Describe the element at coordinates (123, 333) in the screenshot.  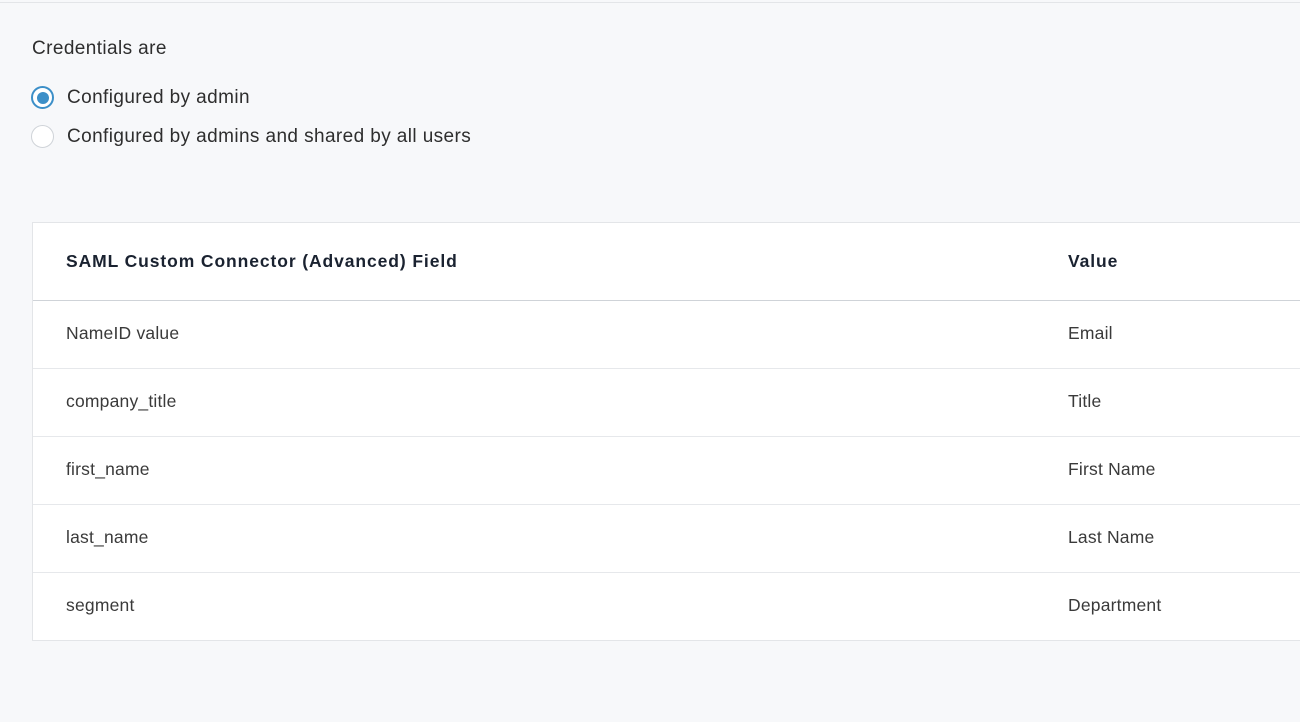
I see `field-cell: NameID value` at that location.